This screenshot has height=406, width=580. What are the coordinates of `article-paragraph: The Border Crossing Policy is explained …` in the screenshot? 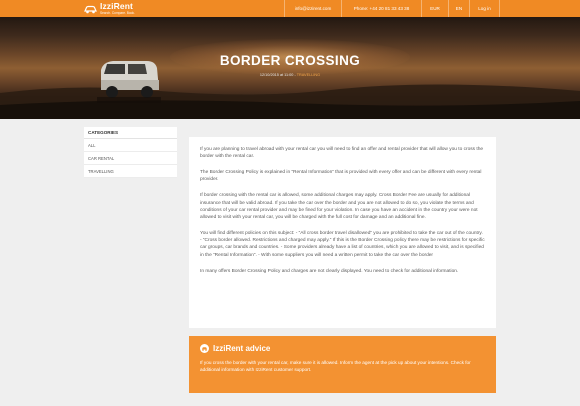 It's located at (341, 176).